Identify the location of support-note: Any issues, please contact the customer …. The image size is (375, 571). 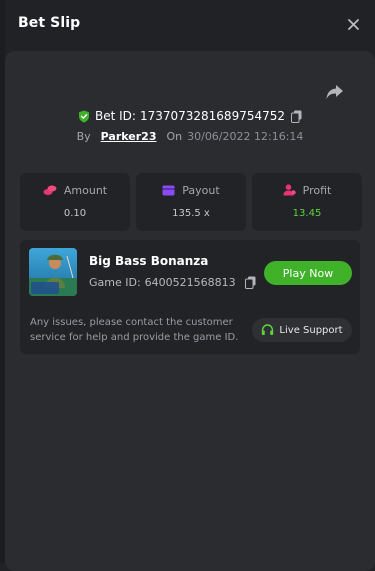
(134, 330).